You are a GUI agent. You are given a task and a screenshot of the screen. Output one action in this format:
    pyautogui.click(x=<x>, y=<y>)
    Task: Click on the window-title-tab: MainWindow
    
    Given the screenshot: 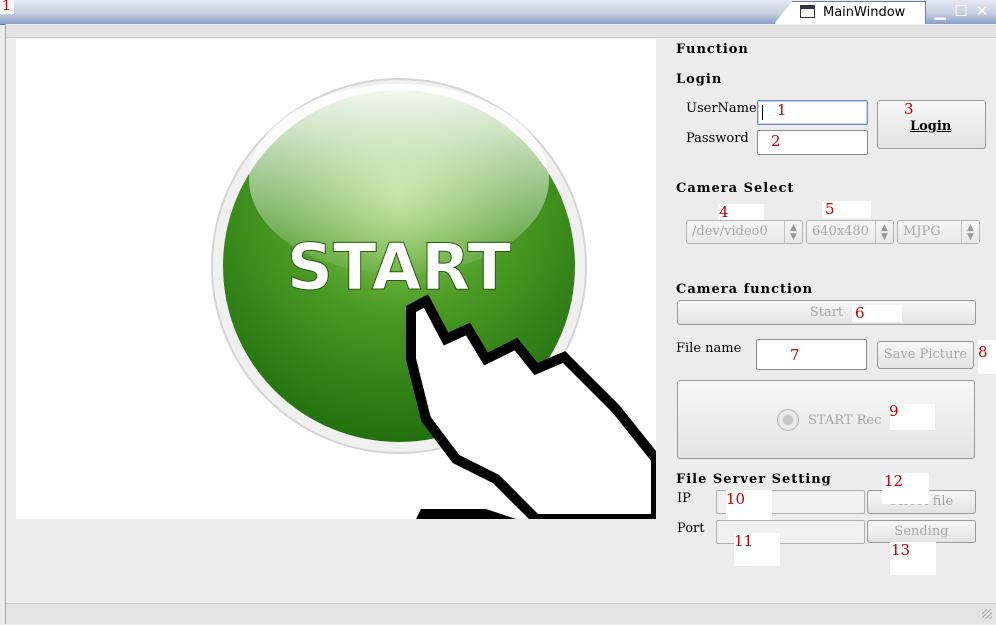 What is the action you would take?
    pyautogui.click(x=850, y=12)
    